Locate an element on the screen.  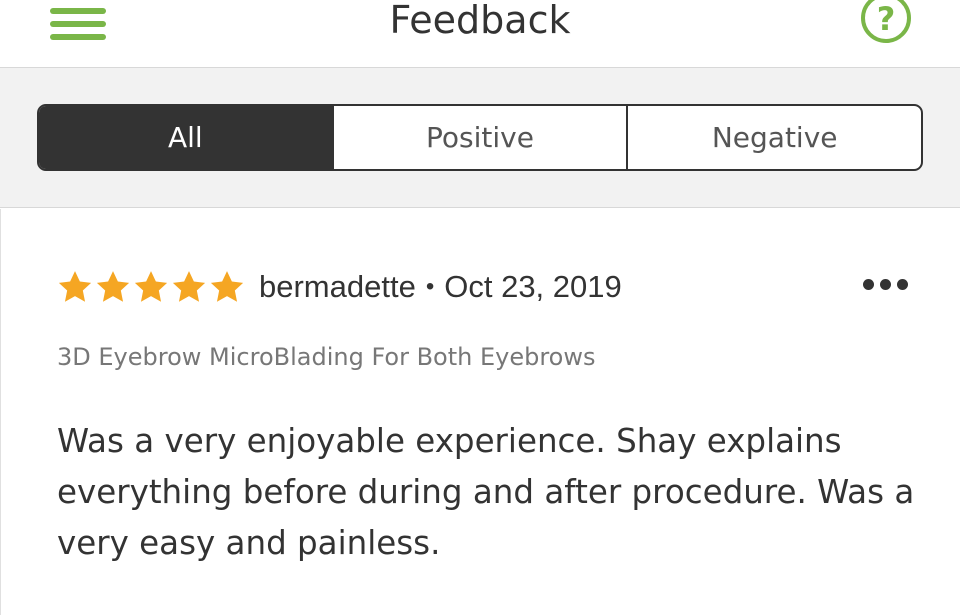
tab-positive: Positive is located at coordinates (479, 137).